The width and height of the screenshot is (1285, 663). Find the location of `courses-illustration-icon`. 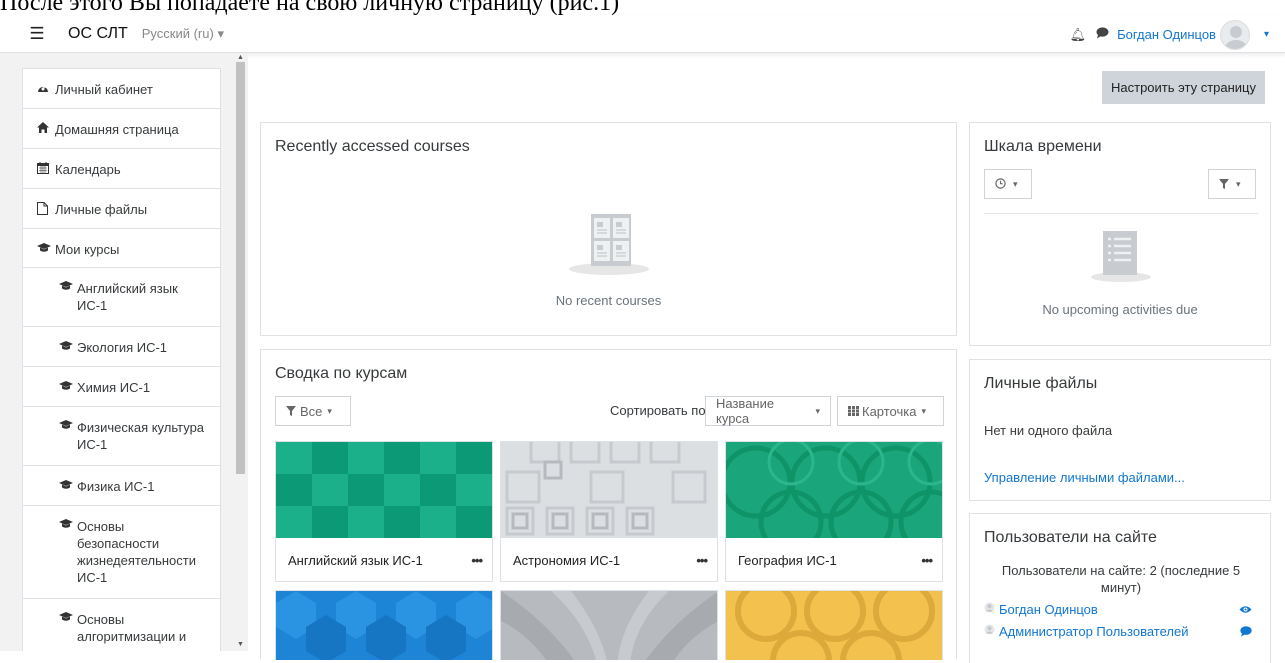

courses-illustration-icon is located at coordinates (609, 246).